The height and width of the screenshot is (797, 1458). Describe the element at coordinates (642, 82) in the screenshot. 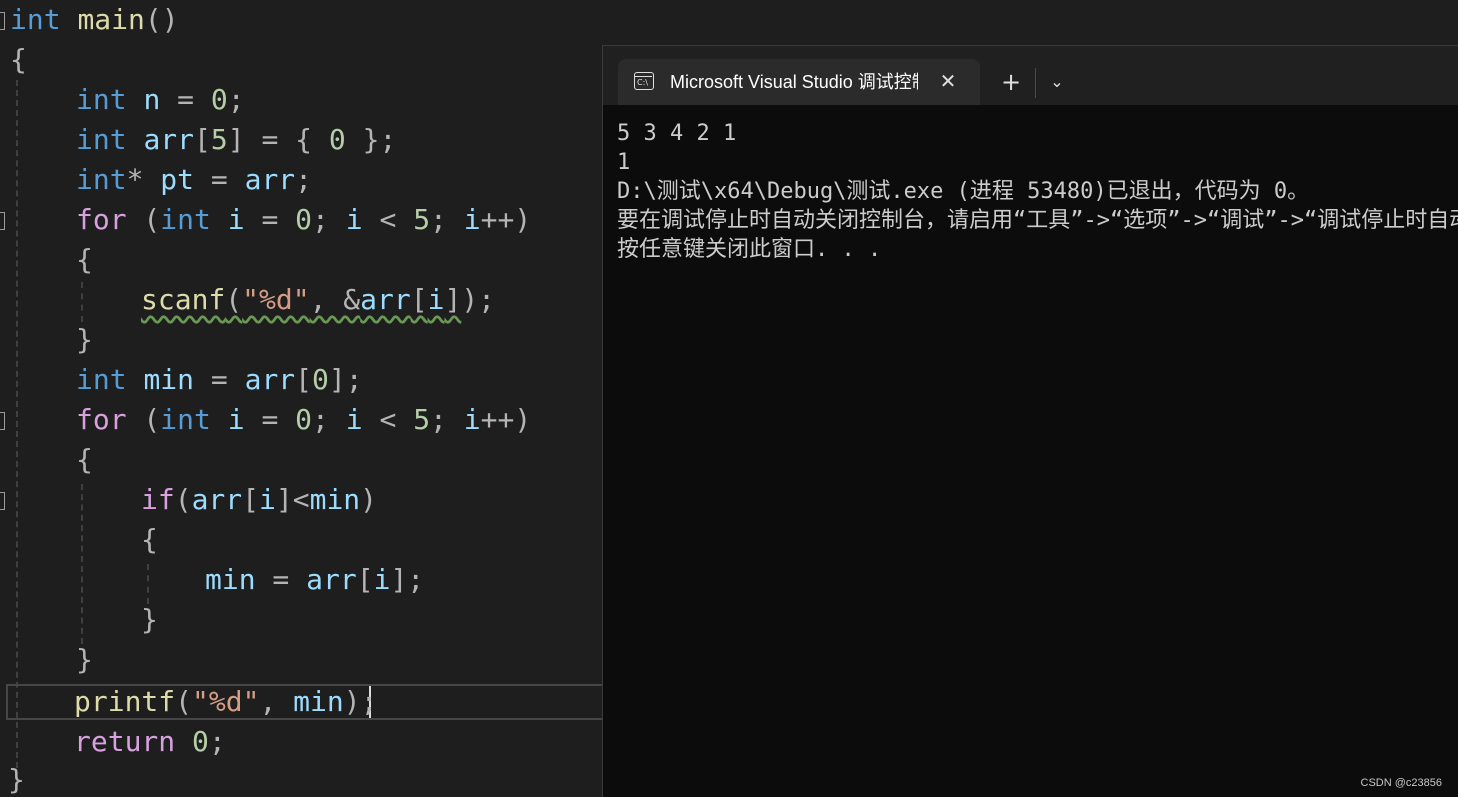

I see `terminal-icon-text: C:\` at that location.